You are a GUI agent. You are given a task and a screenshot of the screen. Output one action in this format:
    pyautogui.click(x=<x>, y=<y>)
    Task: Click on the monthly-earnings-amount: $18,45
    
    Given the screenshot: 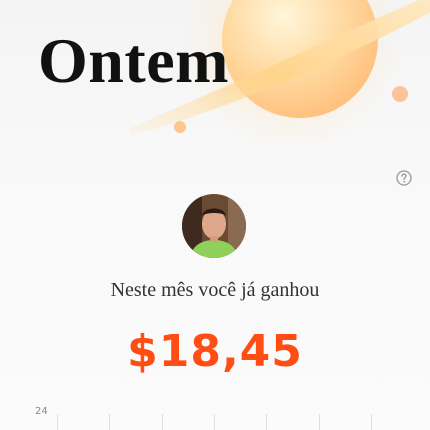 What is the action you would take?
    pyautogui.click(x=215, y=351)
    